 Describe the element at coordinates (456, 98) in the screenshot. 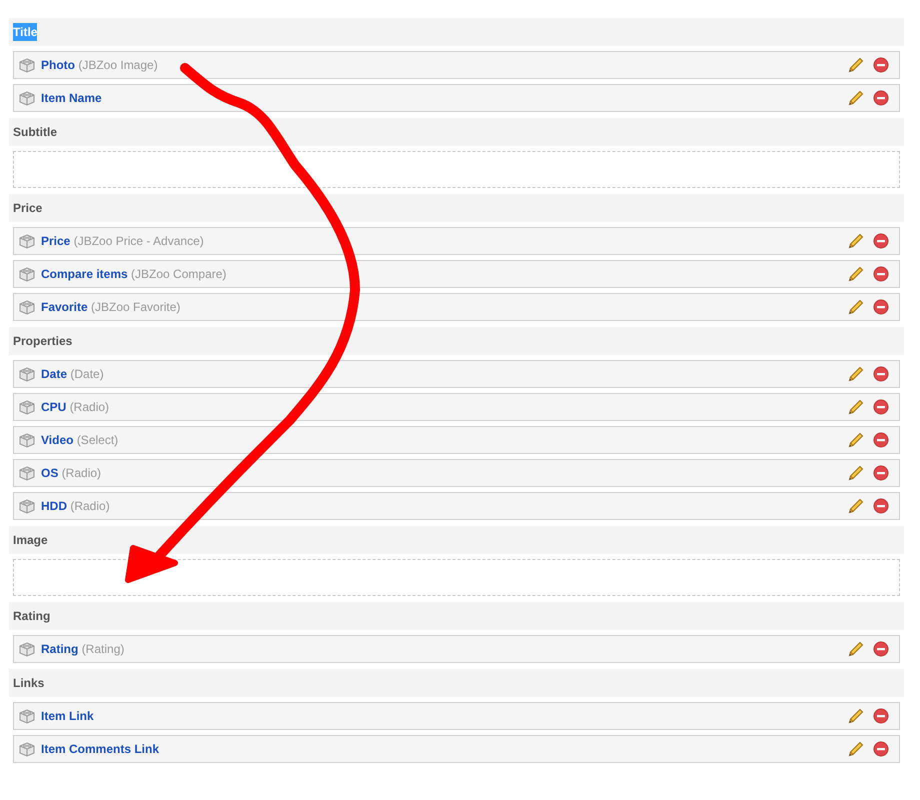

I see `element-row: Item Name` at that location.